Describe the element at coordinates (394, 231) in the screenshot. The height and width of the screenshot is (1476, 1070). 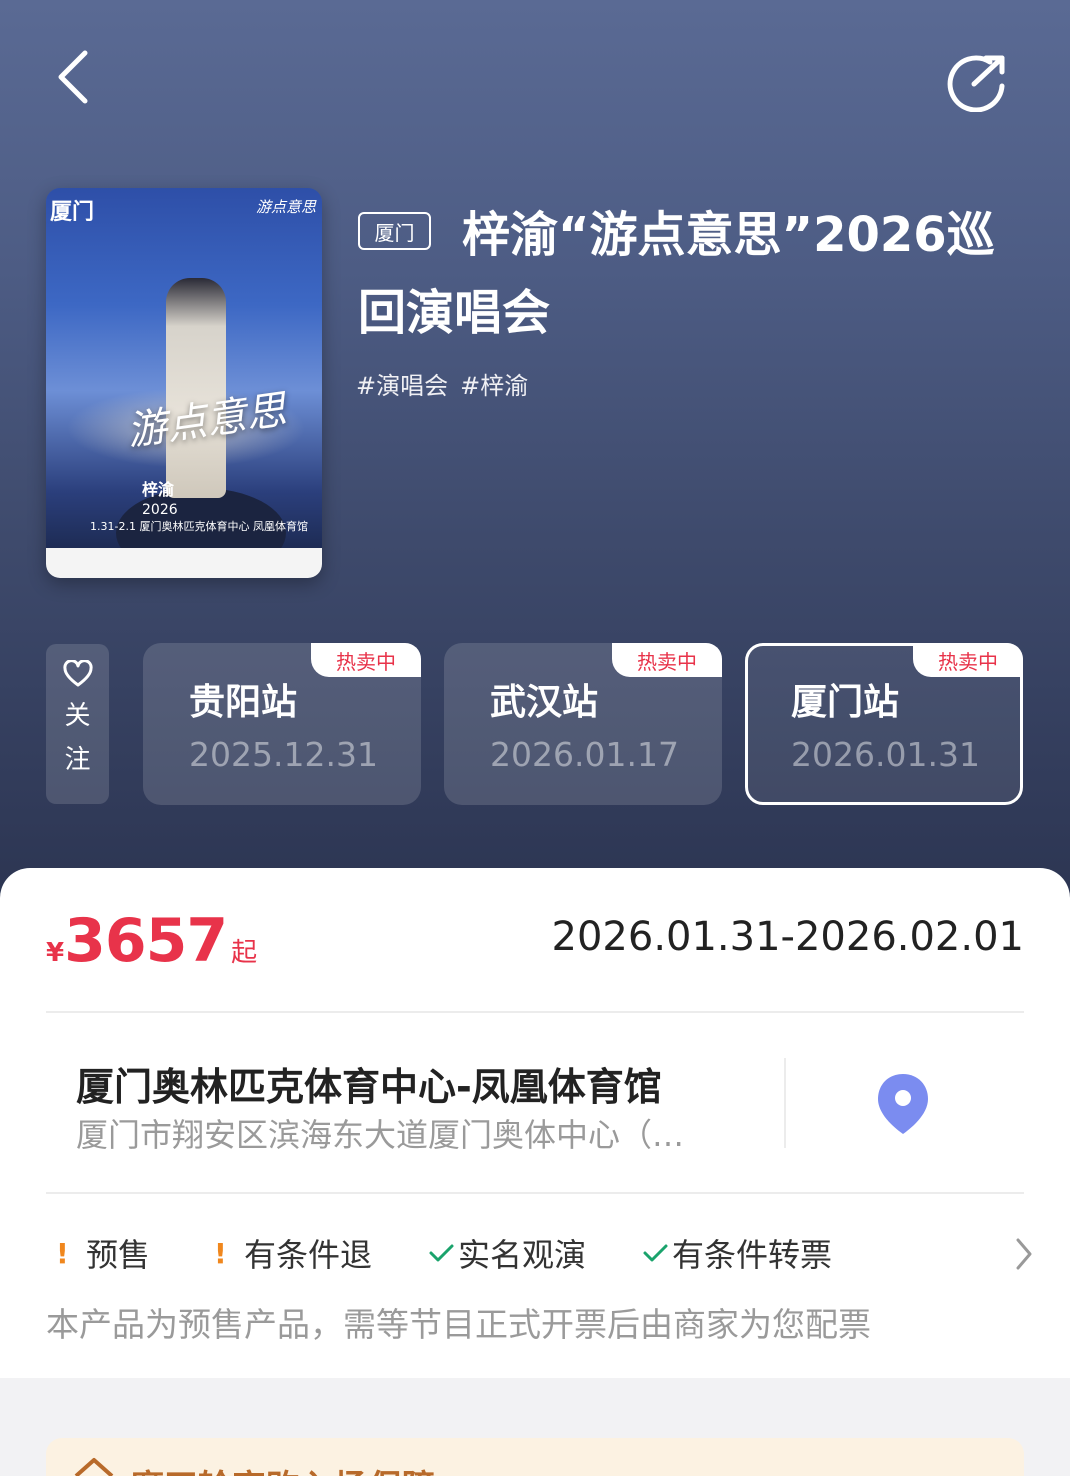
I see `city-tag: 厦门` at that location.